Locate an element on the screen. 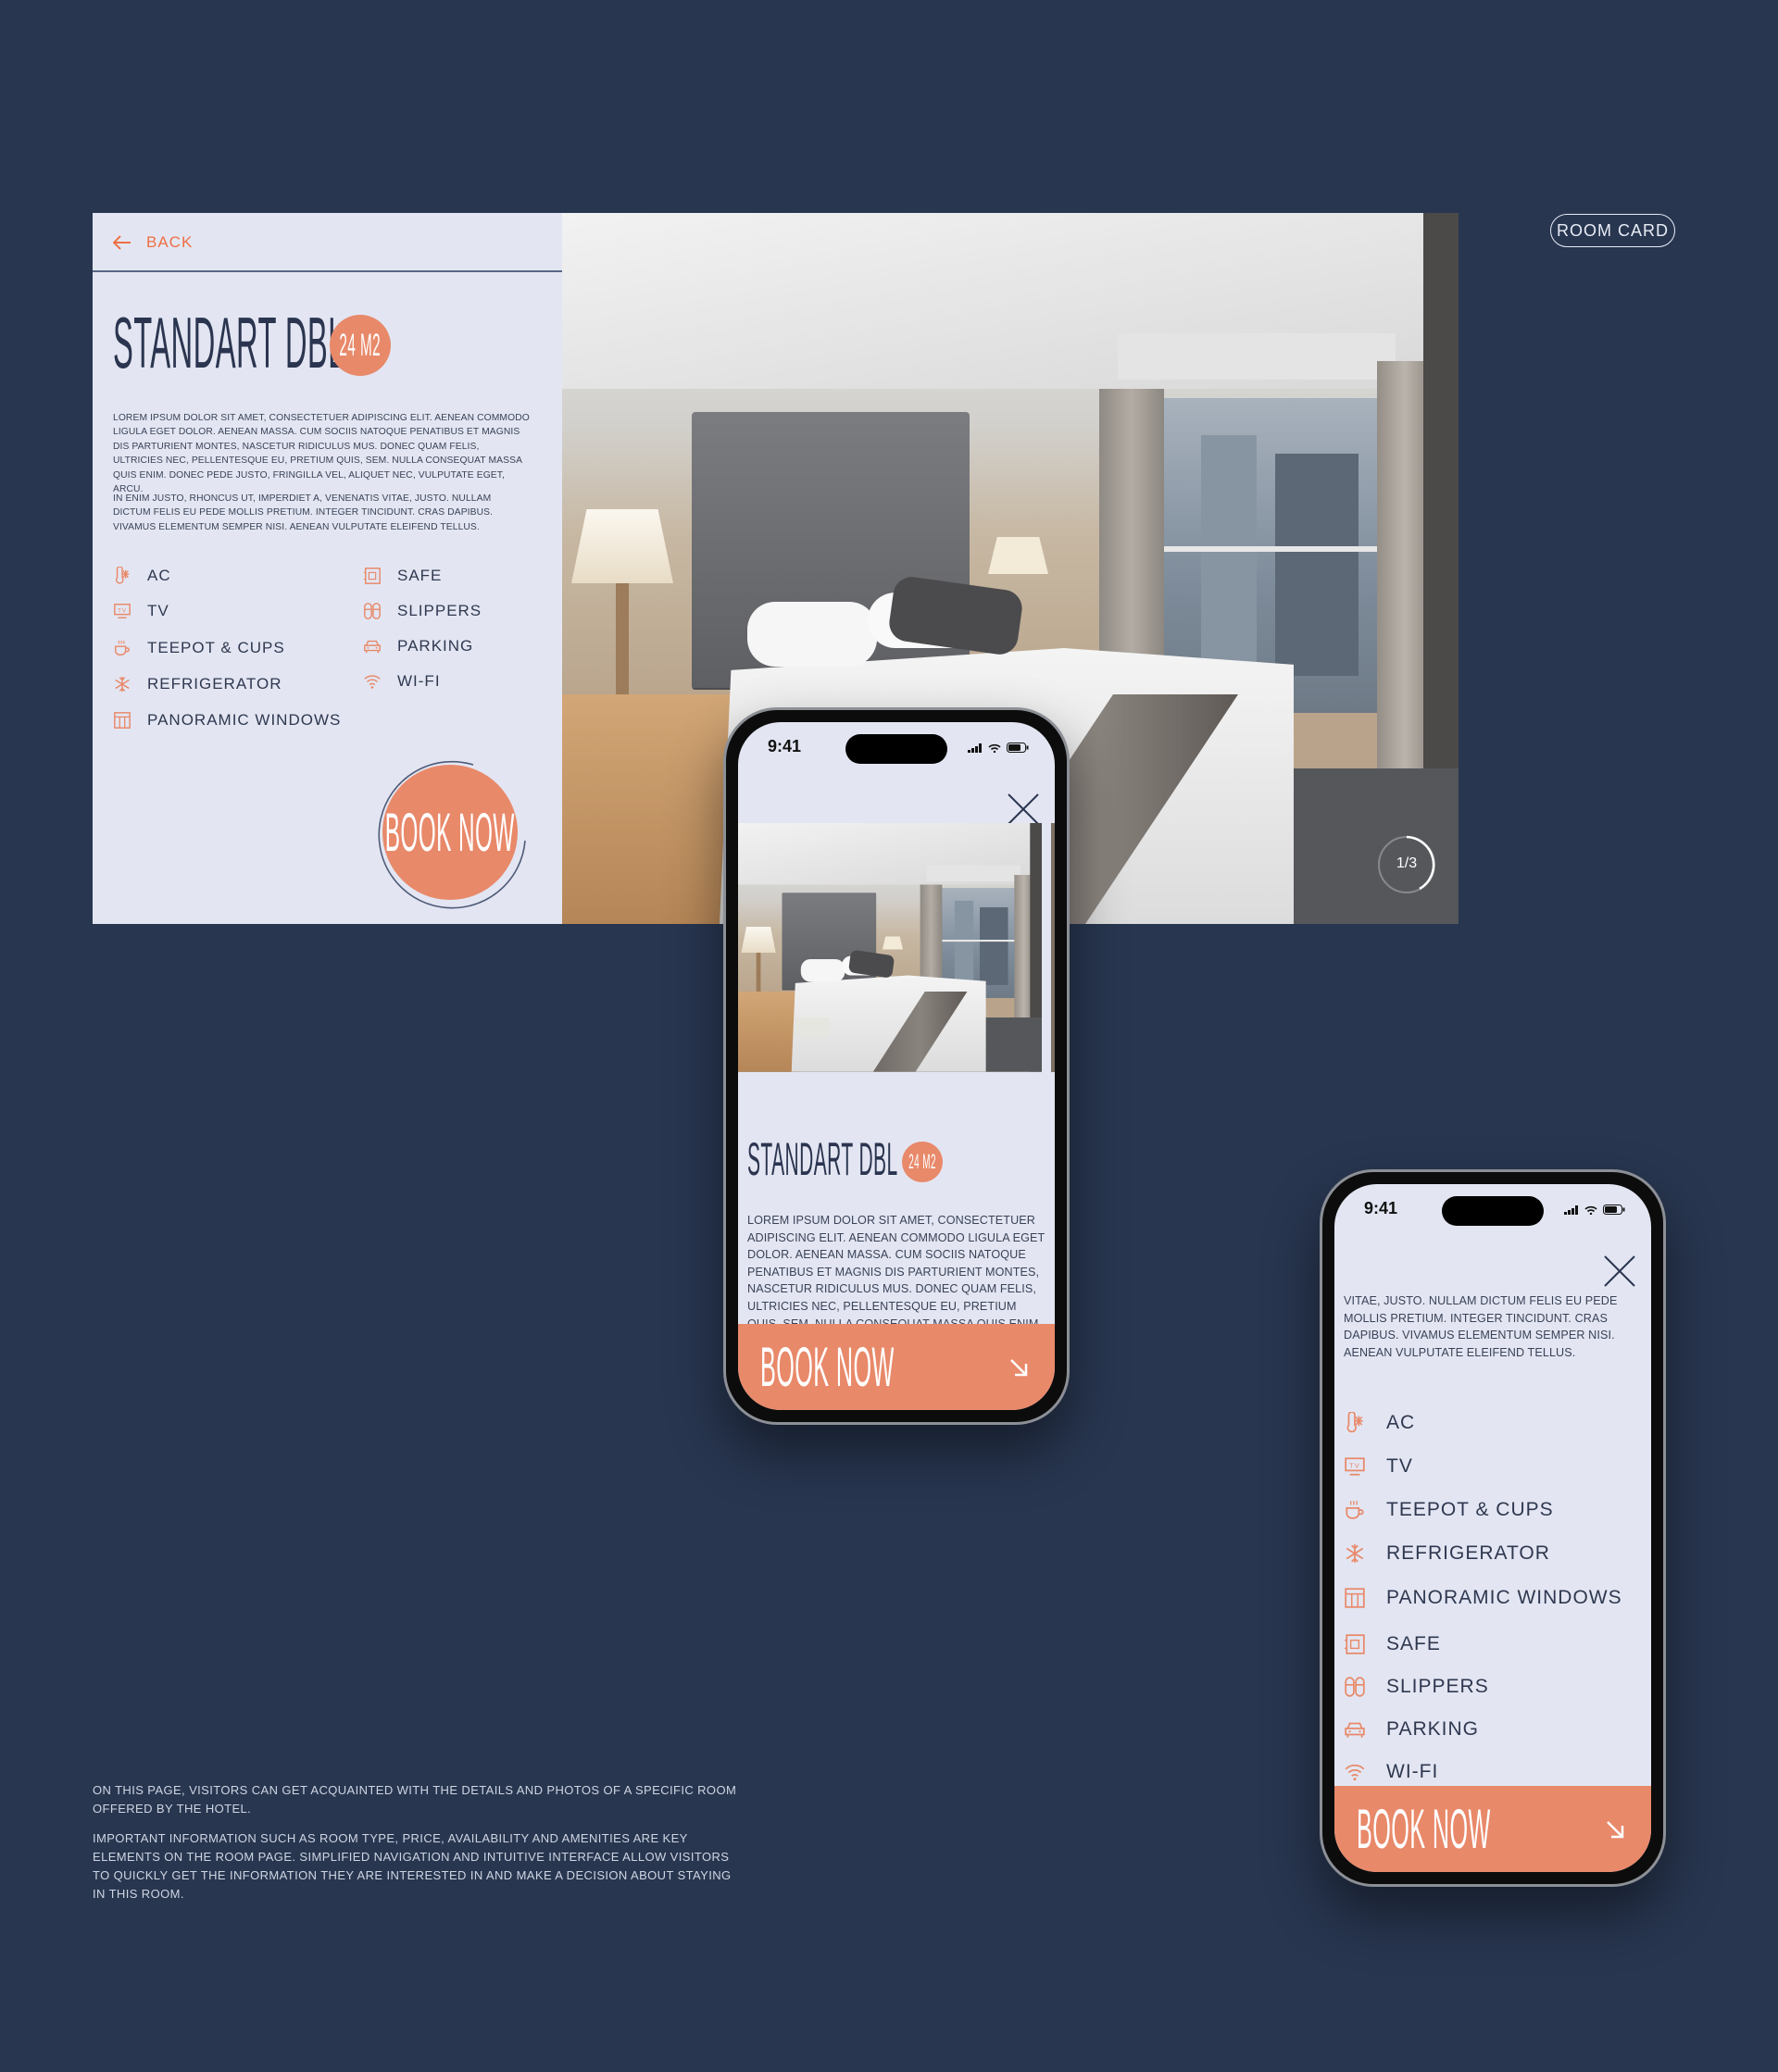 This screenshot has width=1778, height=2072. mobile-area-badge: 24 M2 is located at coordinates (922, 1162).